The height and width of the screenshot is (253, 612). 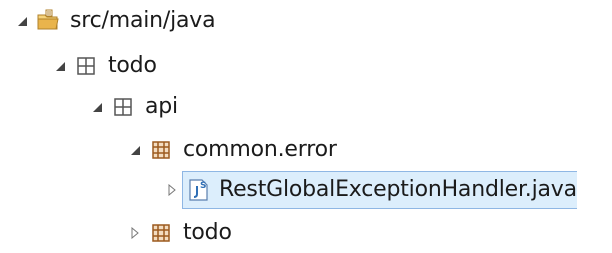 I want to click on tree-item-todo: todo, so click(x=104, y=66).